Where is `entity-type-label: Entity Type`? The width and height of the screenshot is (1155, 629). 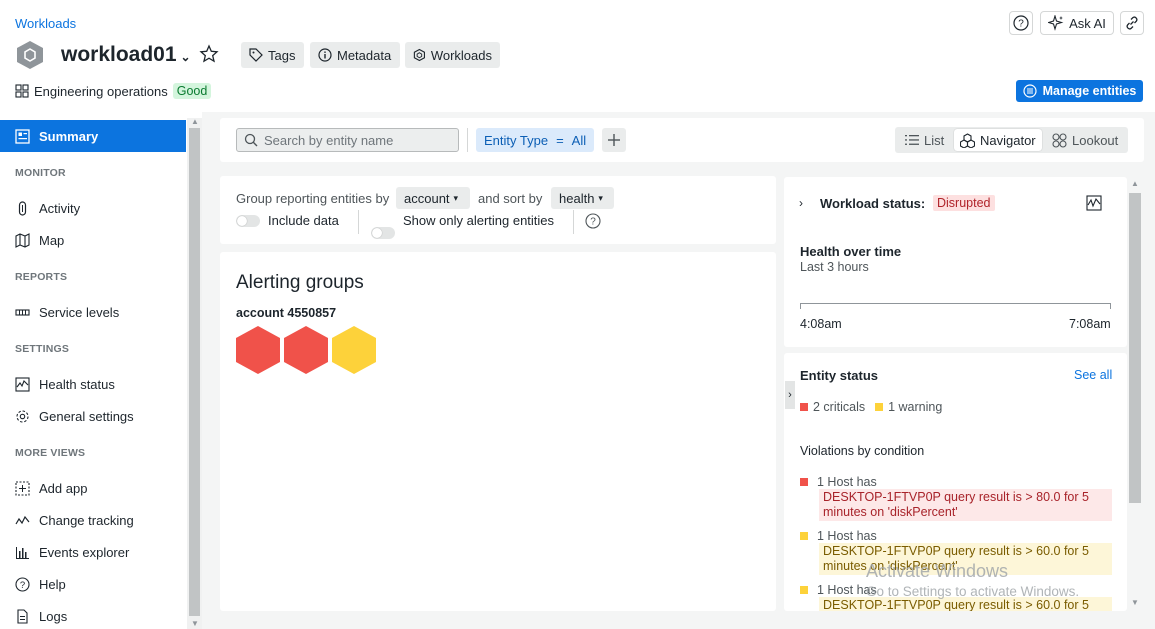
entity-type-label: Entity Type is located at coordinates (516, 140).